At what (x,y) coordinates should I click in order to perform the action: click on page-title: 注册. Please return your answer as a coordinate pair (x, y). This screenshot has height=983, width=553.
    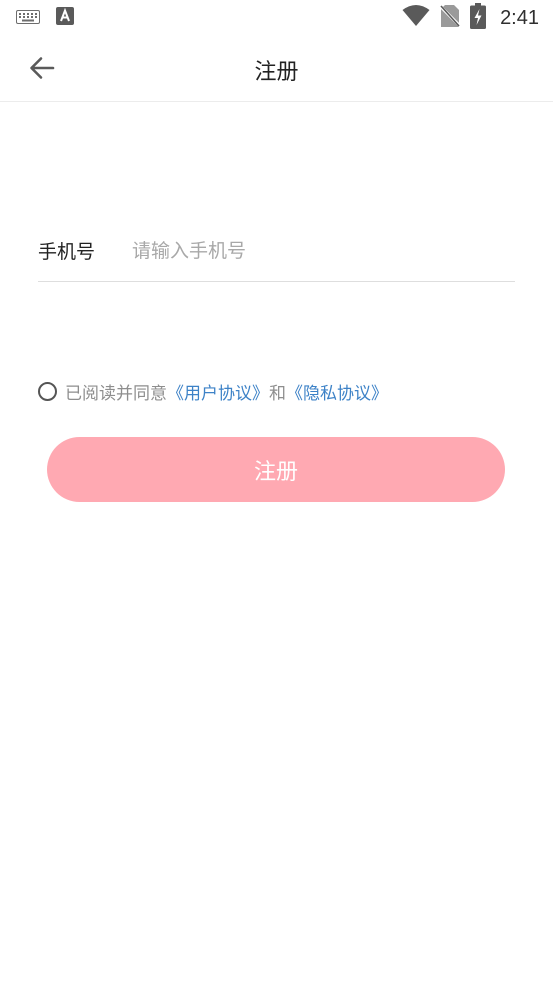
    Looking at the image, I should click on (276, 72).